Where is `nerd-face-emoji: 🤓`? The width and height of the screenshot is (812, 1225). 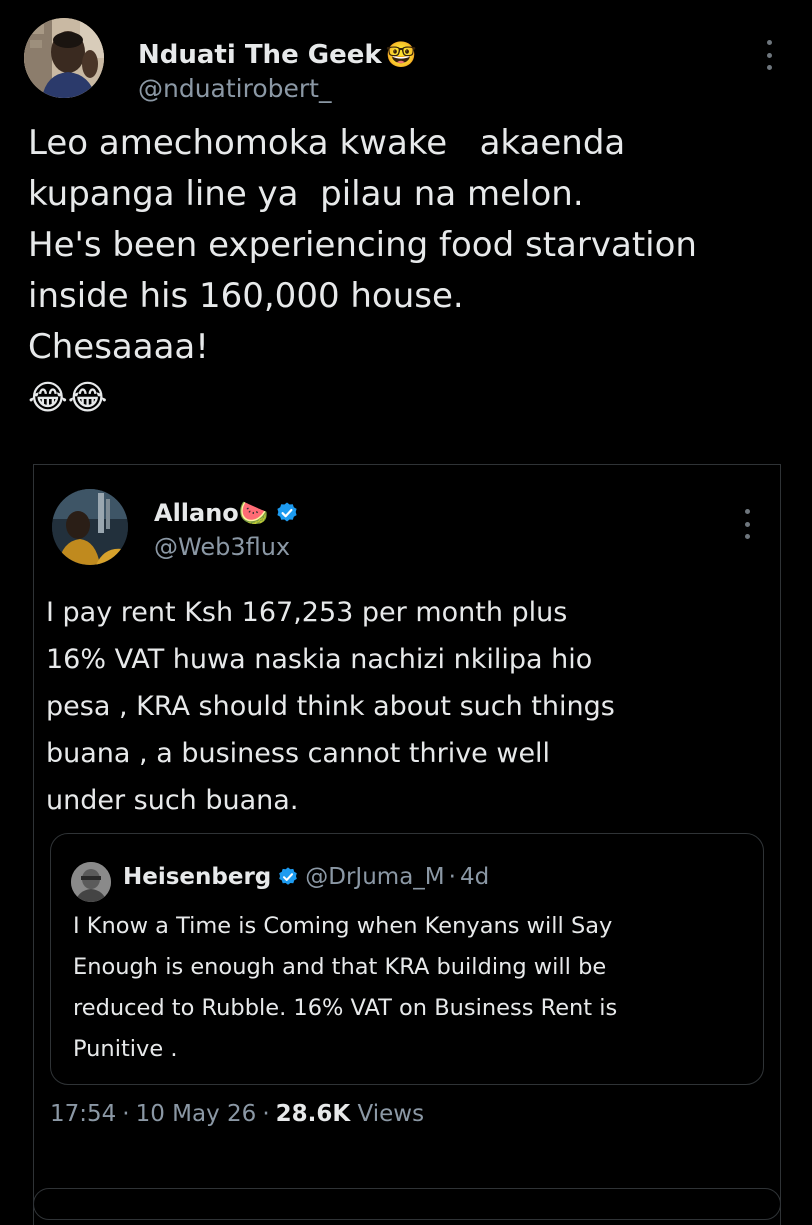 nerd-face-emoji: 🤓 is located at coordinates (401, 54).